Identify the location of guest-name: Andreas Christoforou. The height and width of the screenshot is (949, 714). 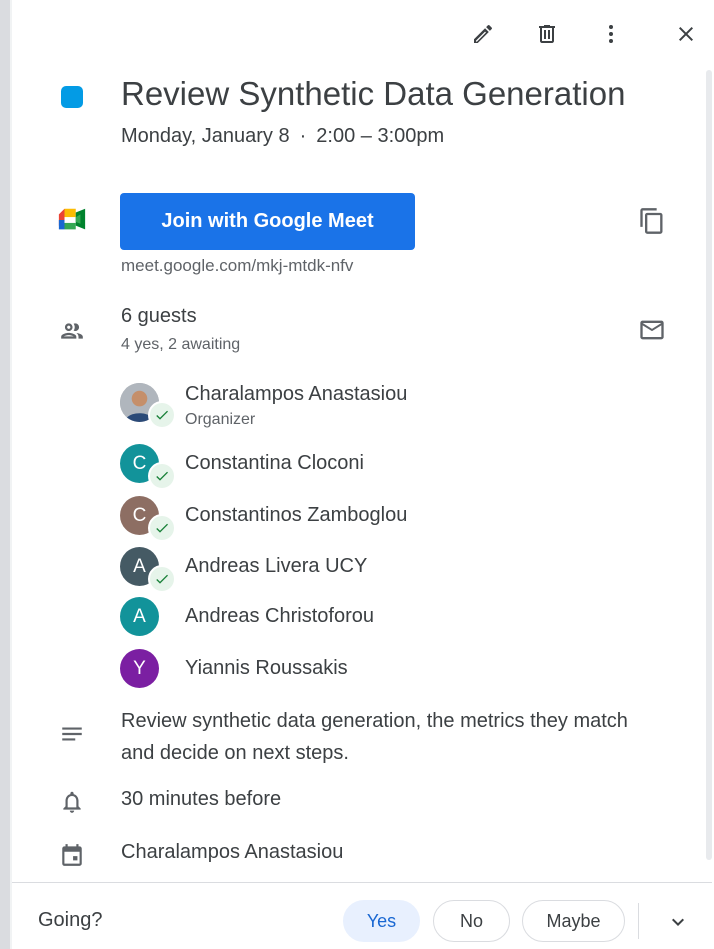
(279, 616).